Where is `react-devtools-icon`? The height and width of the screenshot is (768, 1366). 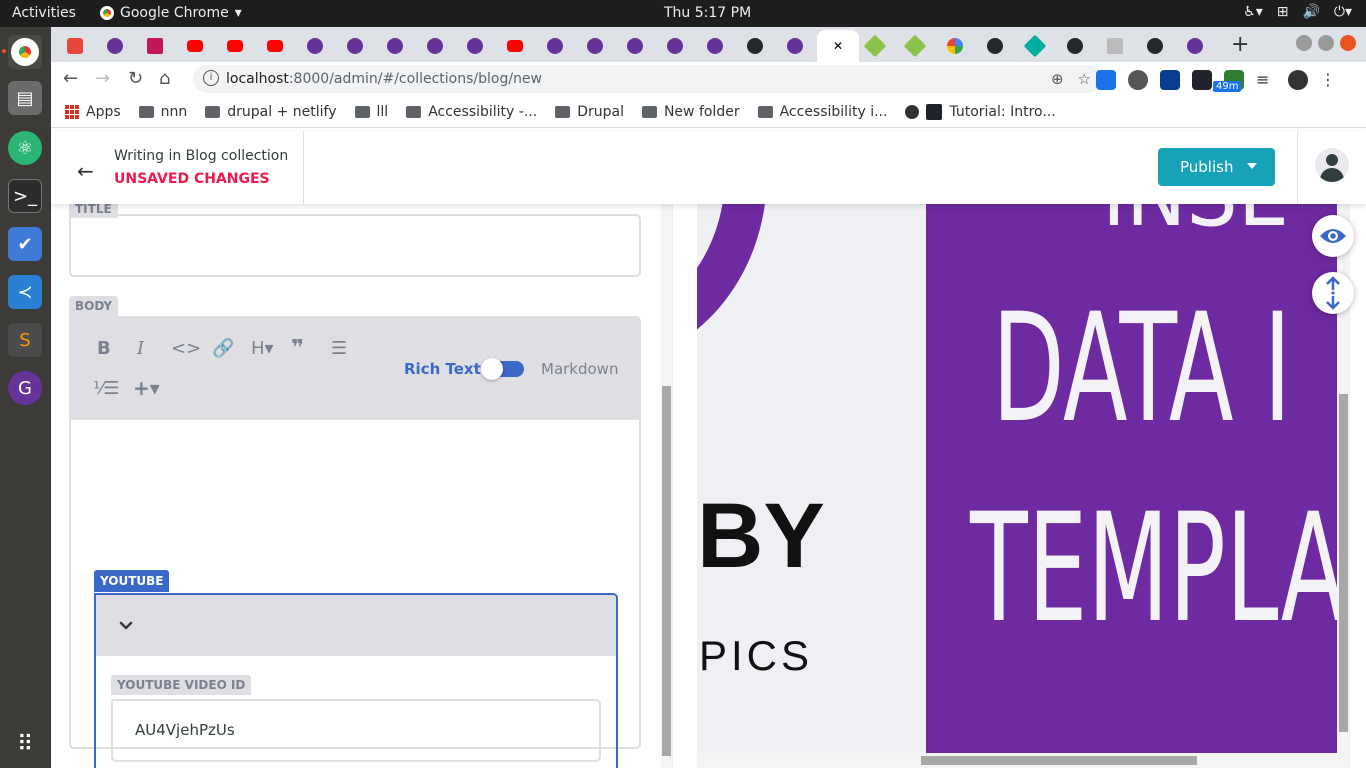
react-devtools-icon is located at coordinates (1202, 80).